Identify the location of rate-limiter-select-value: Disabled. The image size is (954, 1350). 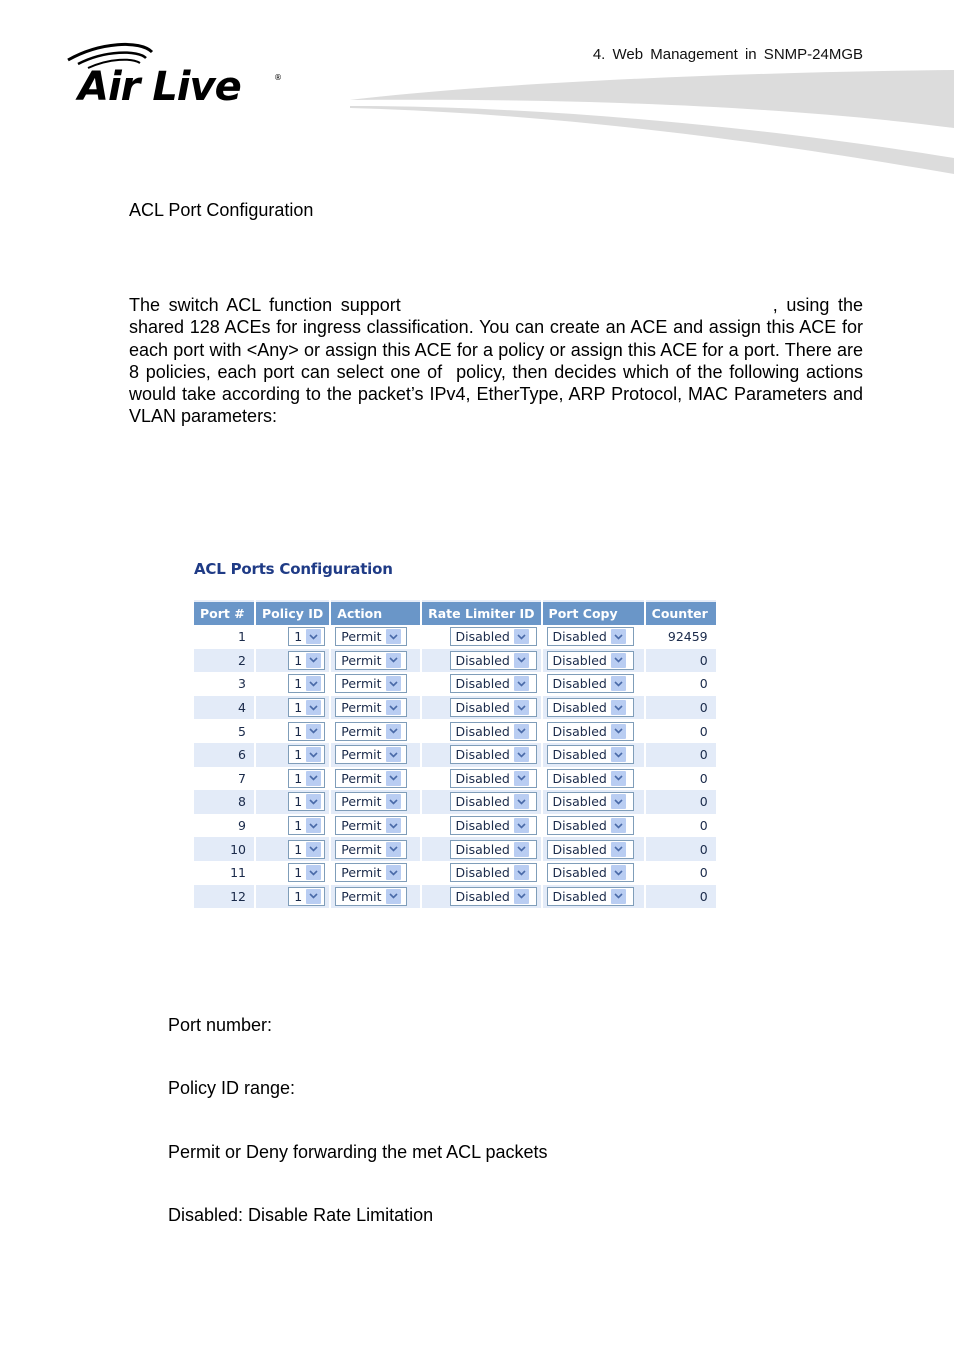
(482, 826).